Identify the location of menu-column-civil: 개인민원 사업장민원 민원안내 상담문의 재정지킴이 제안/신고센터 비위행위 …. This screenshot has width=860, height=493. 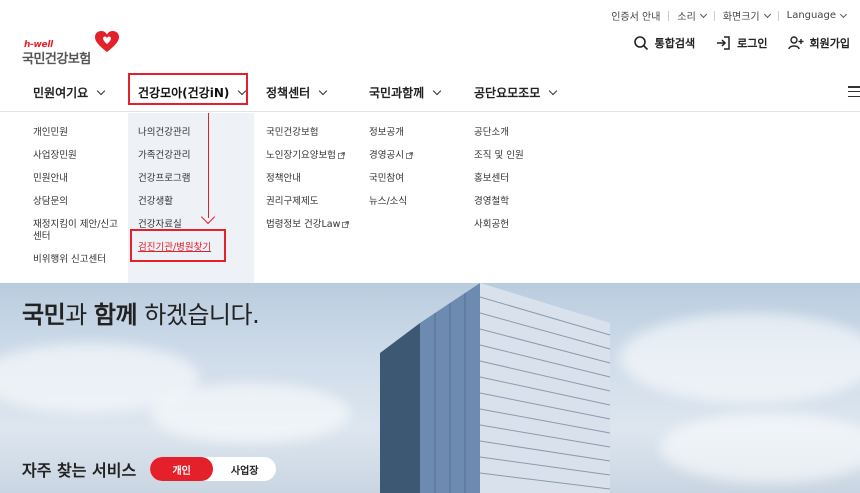
(79, 202).